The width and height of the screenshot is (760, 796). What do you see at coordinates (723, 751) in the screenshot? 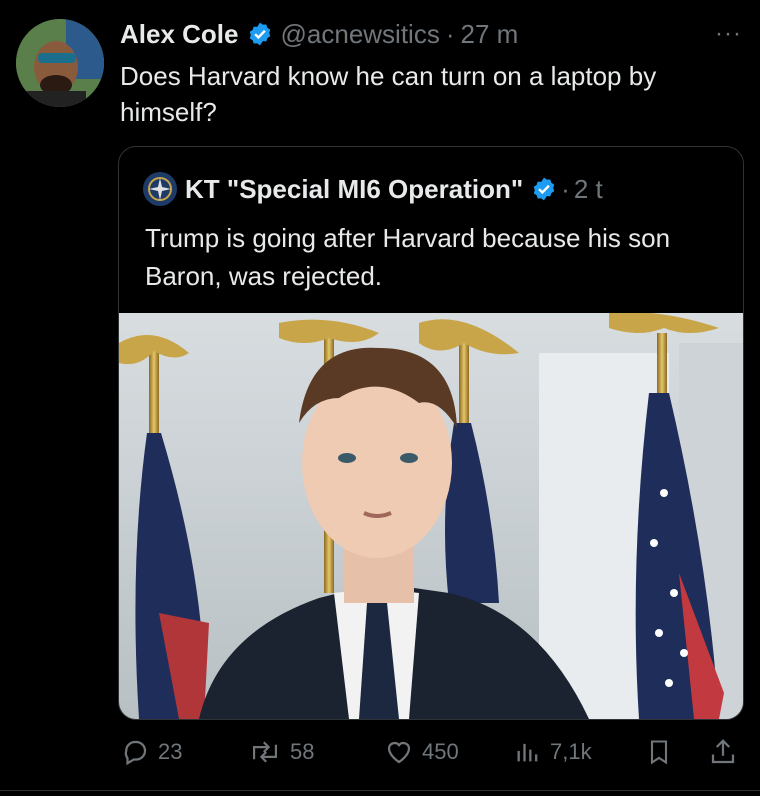
I see `share-icon` at bounding box center [723, 751].